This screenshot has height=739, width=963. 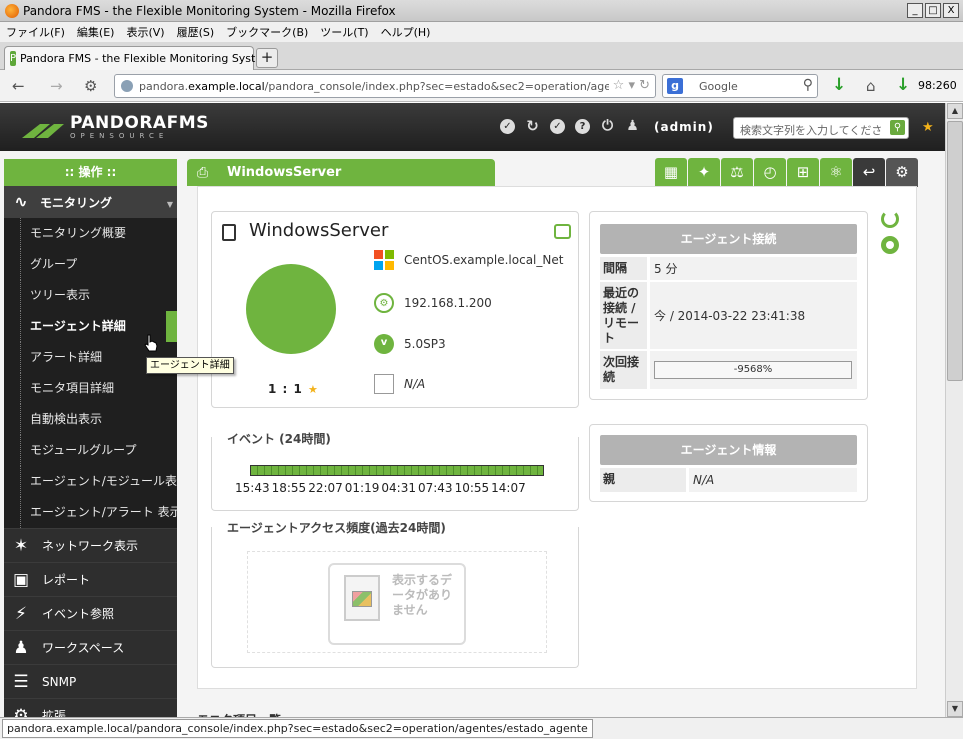 What do you see at coordinates (955, 709) in the screenshot?
I see `scroll-down-icon: ▼` at bounding box center [955, 709].